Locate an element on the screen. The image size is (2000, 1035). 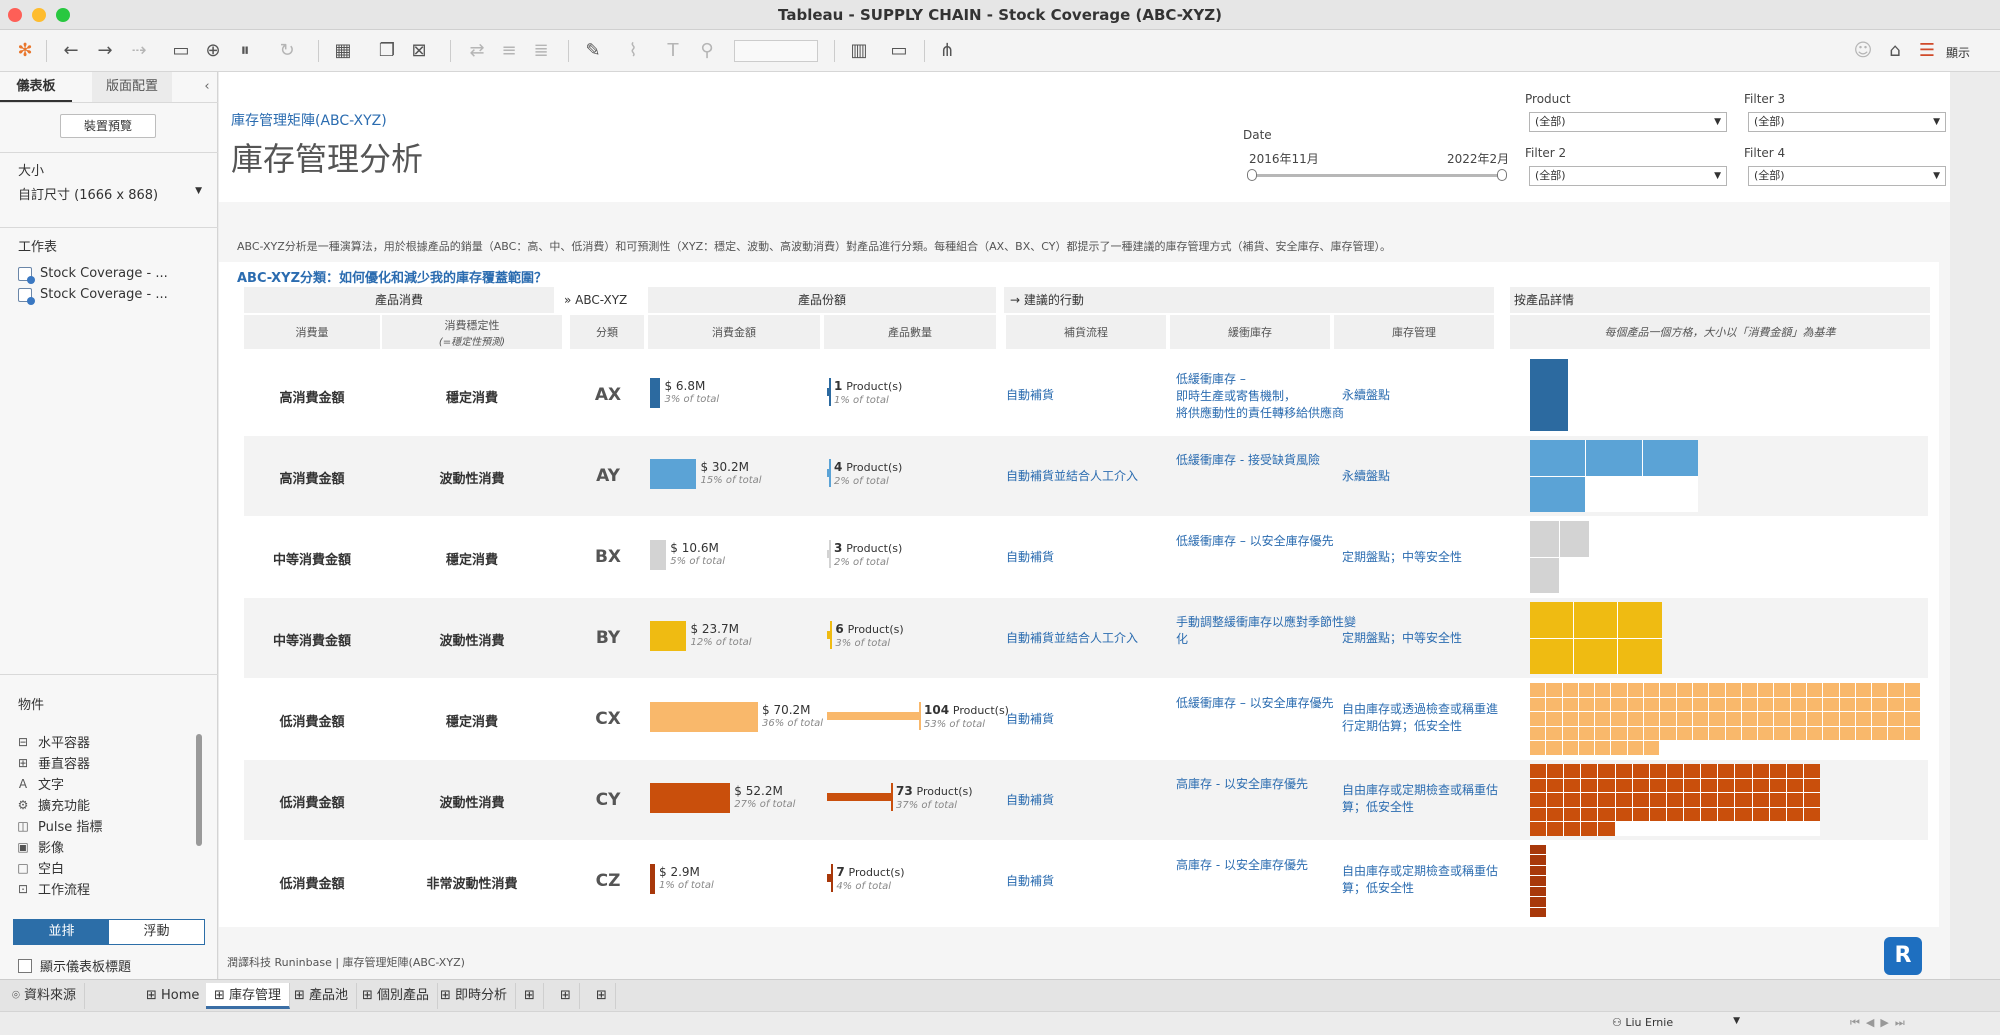
tableau-logo-icon: ✻ is located at coordinates (25, 51).